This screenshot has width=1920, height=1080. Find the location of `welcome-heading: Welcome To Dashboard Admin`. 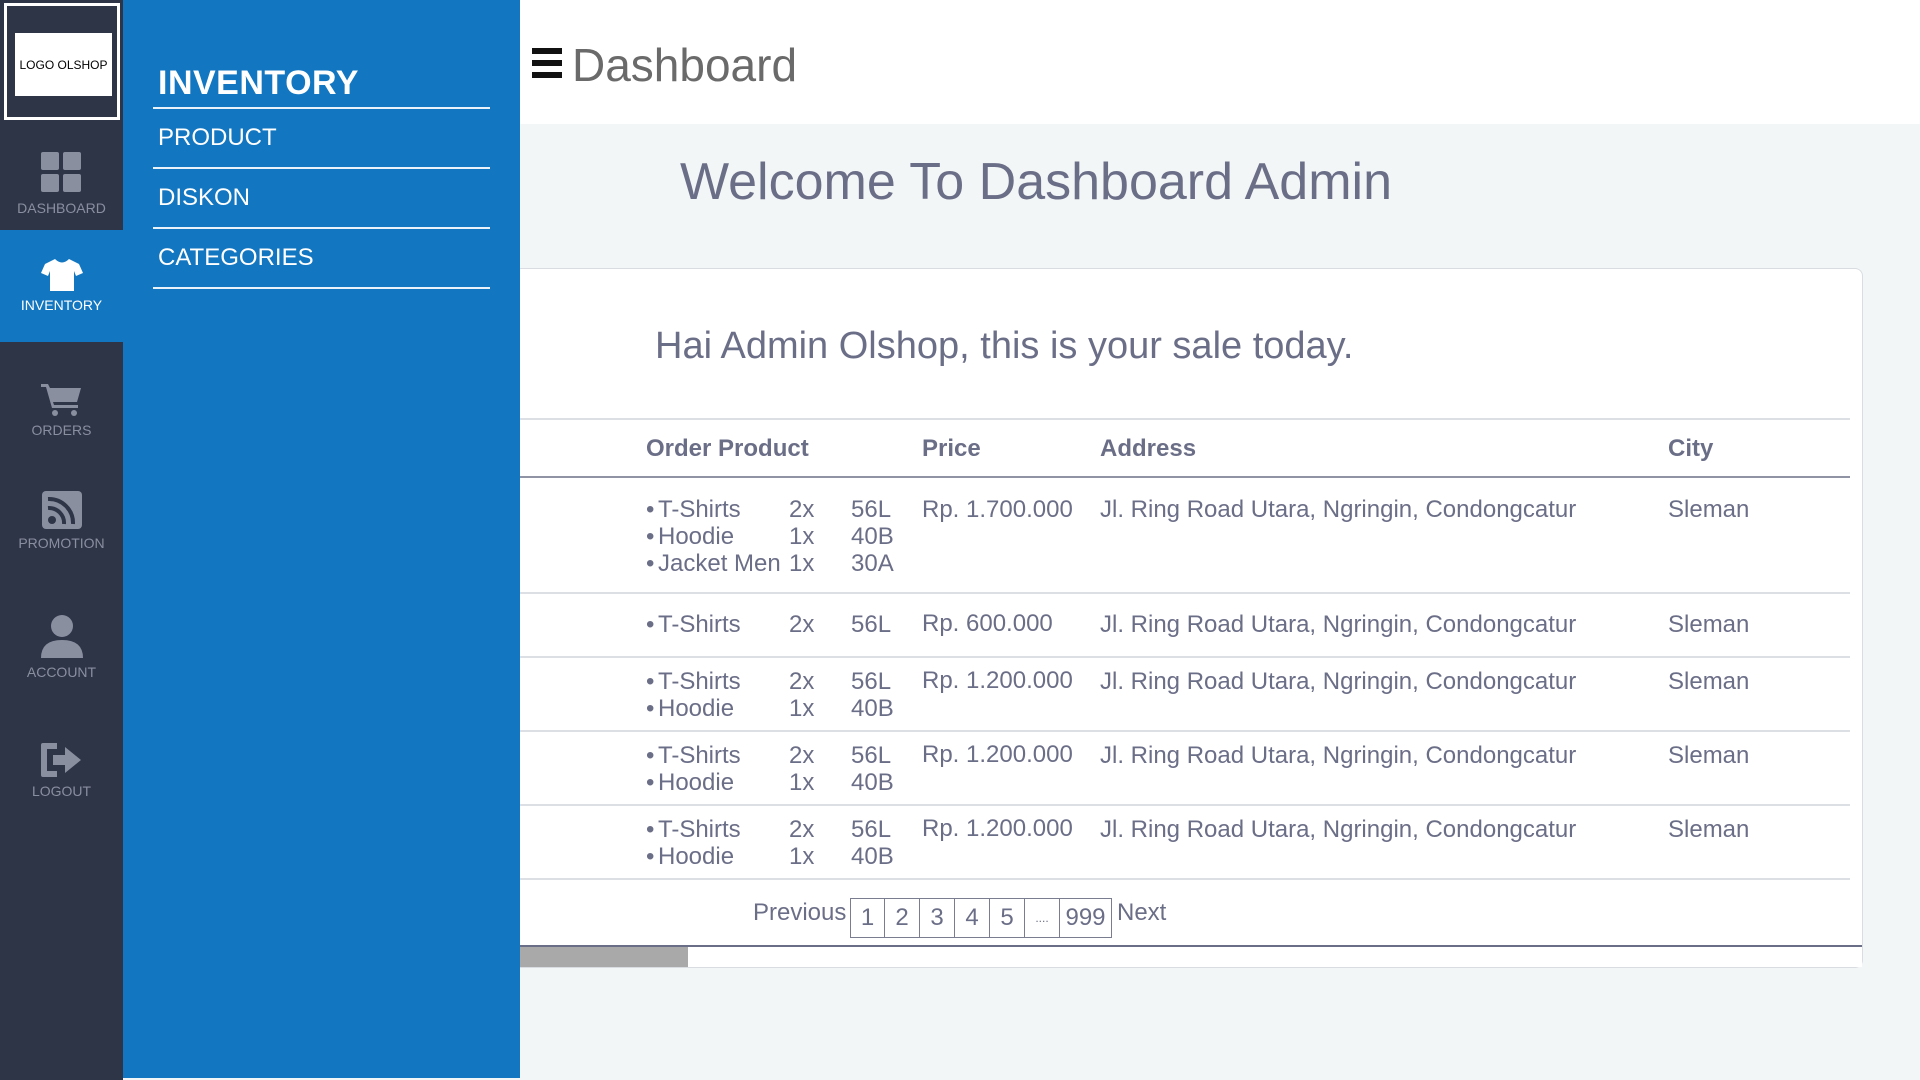

welcome-heading: Welcome To Dashboard Admin is located at coordinates (1036, 182).